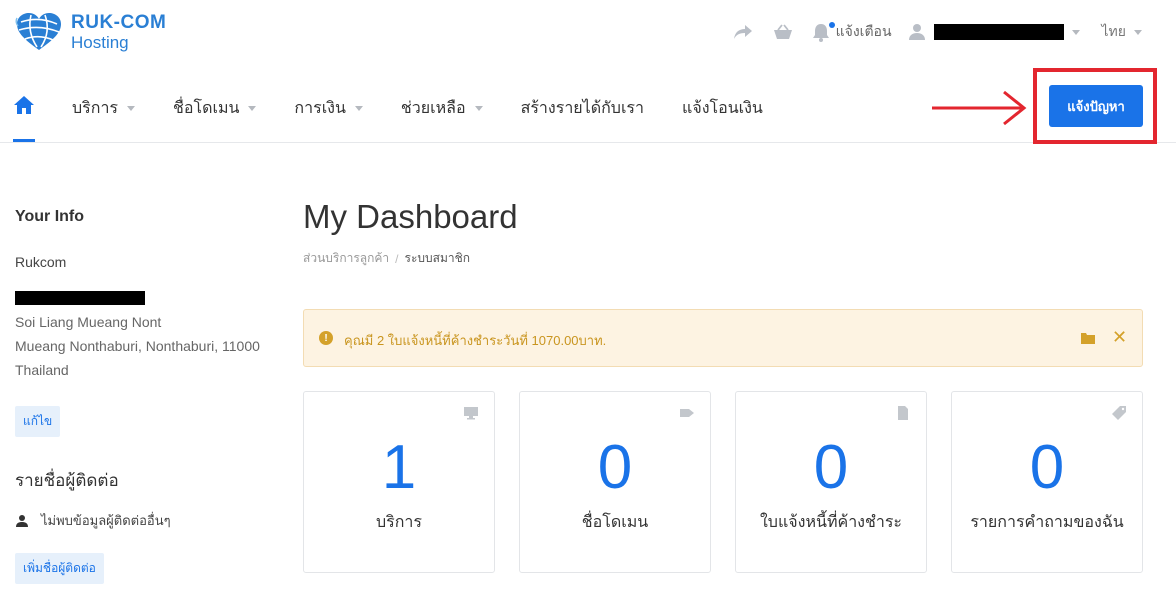 The width and height of the screenshot is (1176, 595). Describe the element at coordinates (59, 568) in the screenshot. I see `add-contact-button: เพิ่มชื่อผู้ติดต่อ` at that location.